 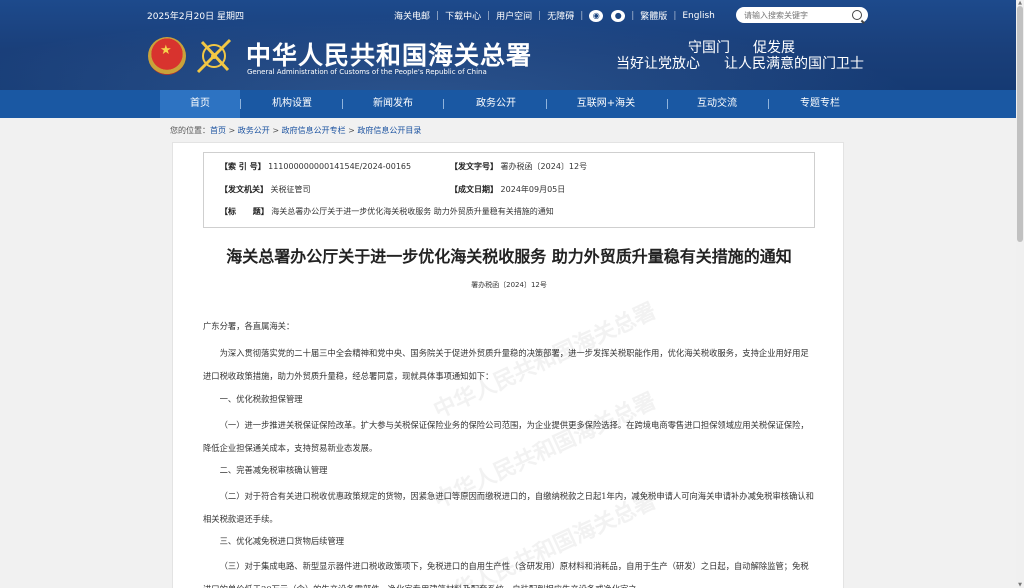 I want to click on meta-org: 【发文机关】 关税征管司, so click(x=265, y=189).